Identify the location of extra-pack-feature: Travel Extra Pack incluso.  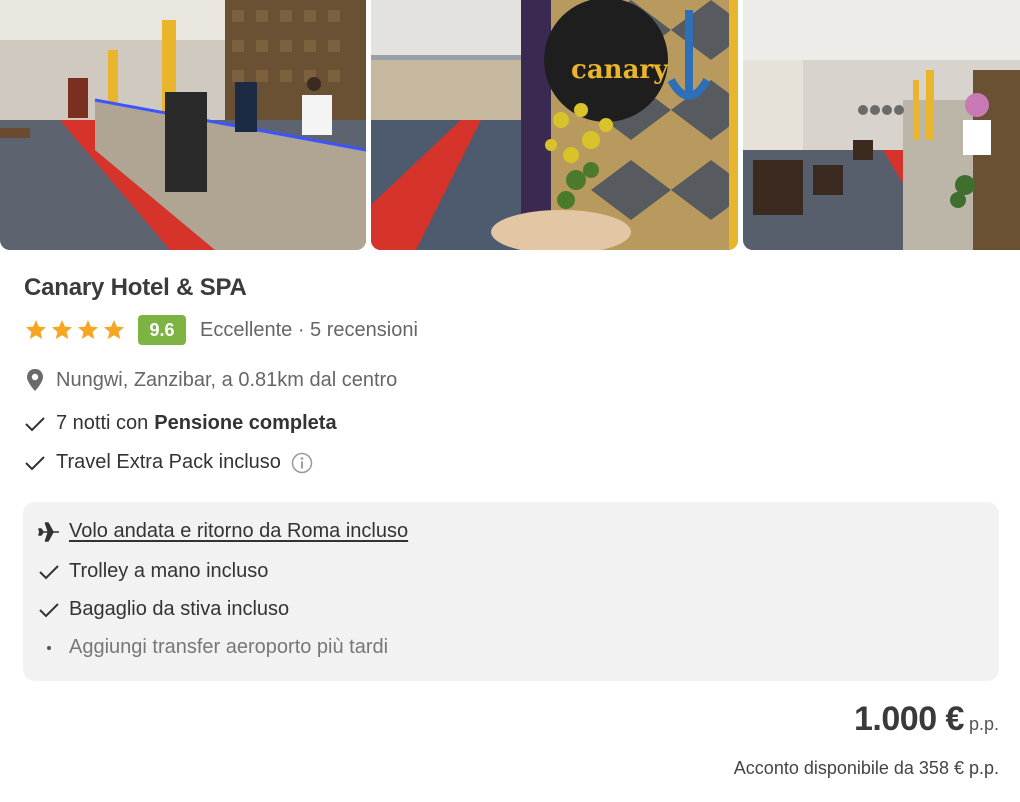
(168, 462).